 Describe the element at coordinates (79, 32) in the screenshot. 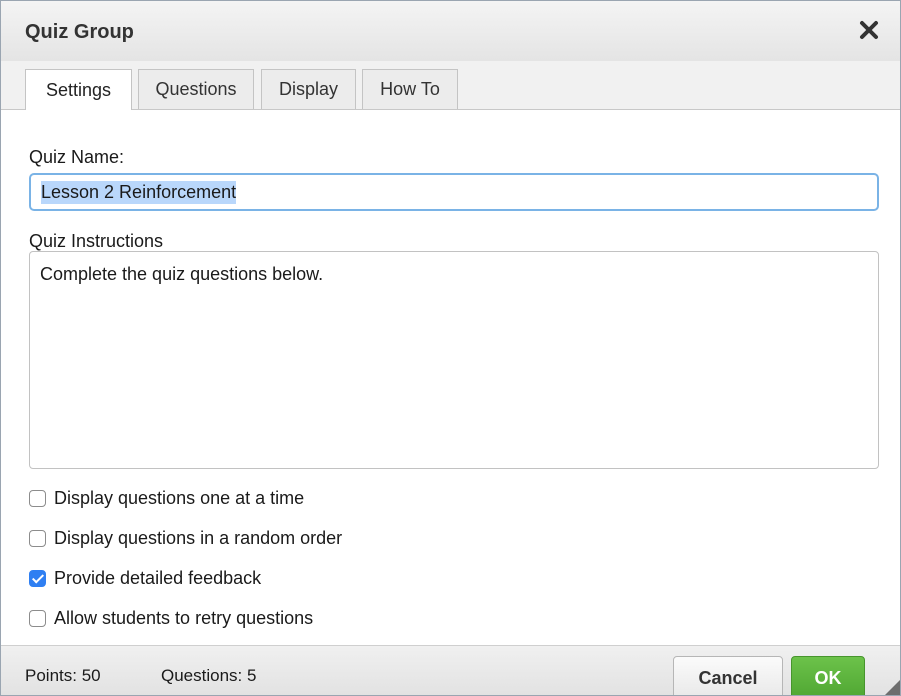

I see `dialog-title: Quiz Group` at that location.